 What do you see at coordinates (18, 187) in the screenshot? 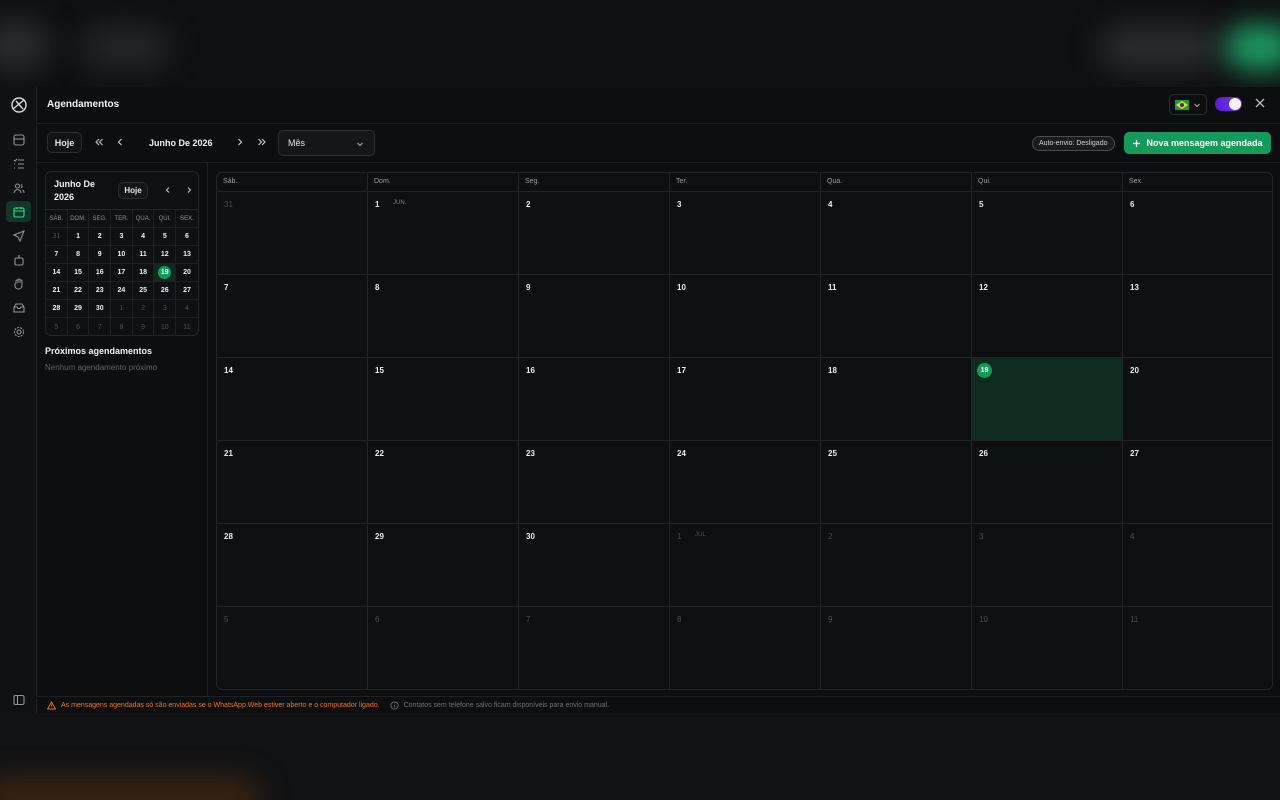
I see `contacts-icon` at bounding box center [18, 187].